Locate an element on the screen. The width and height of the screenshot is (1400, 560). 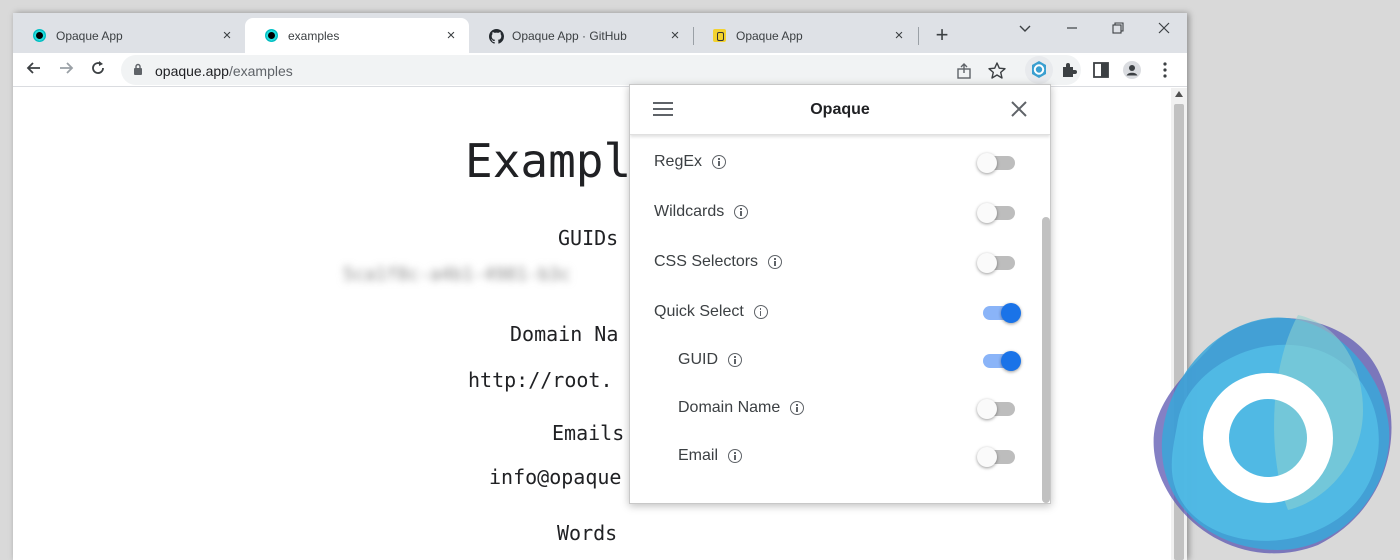
domain-value: http://root. is located at coordinates (540, 380).